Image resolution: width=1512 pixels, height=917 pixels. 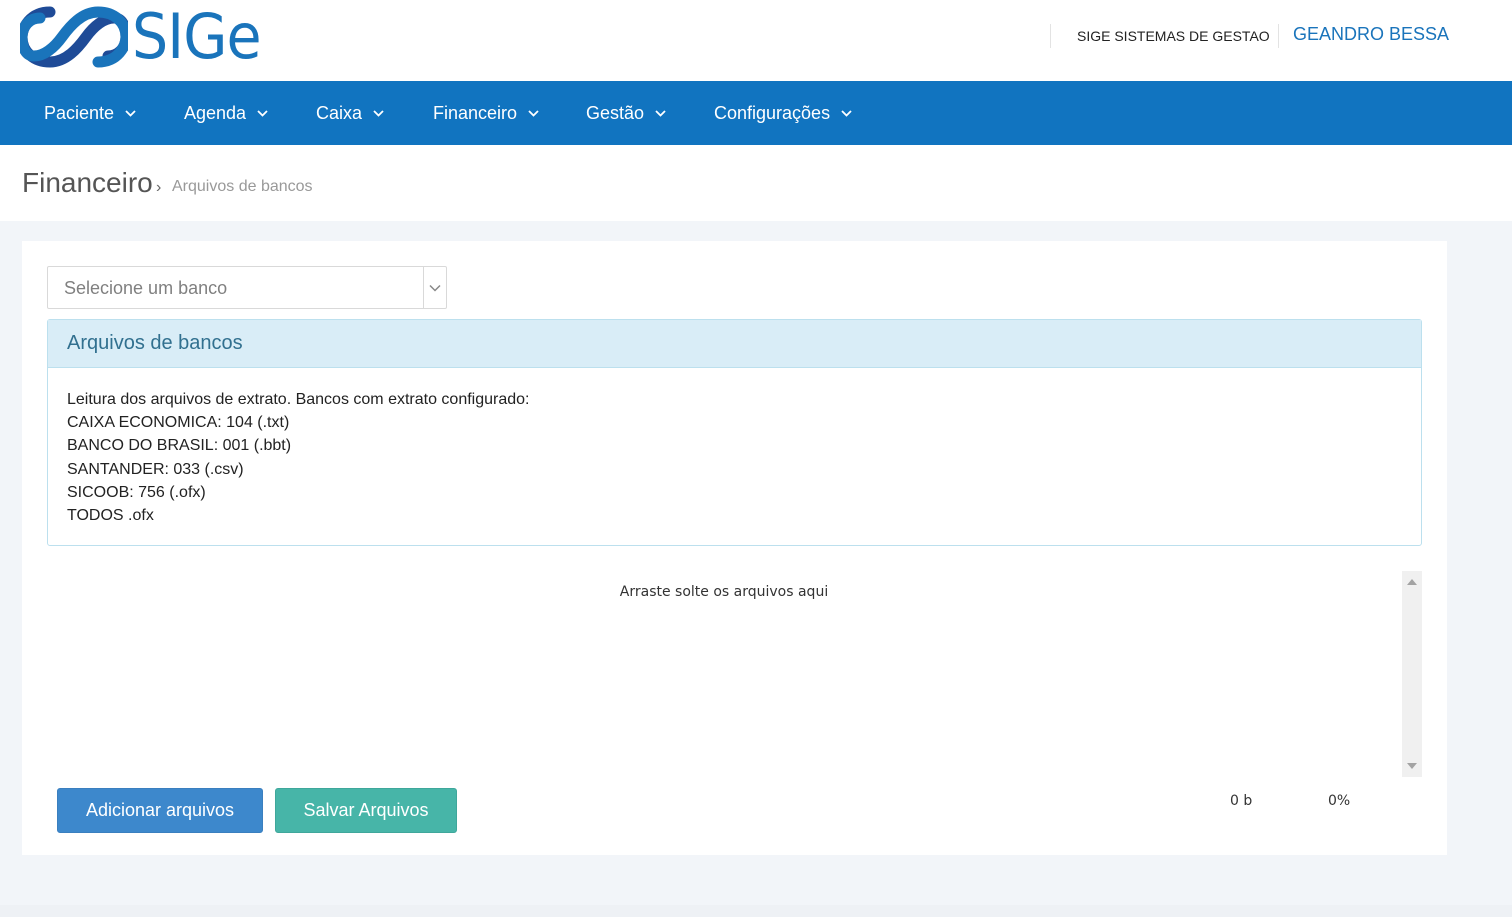 What do you see at coordinates (79, 112) in the screenshot?
I see `nav-item-label: Paciente` at bounding box center [79, 112].